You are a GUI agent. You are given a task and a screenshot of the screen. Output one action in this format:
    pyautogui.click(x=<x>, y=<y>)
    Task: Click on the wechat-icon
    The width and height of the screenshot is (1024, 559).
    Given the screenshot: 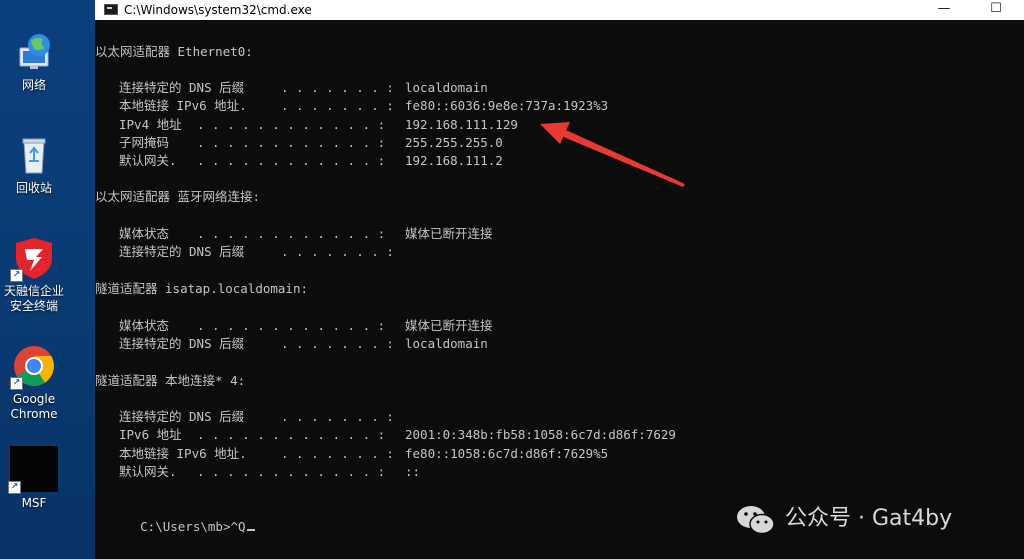 What is the action you would take?
    pyautogui.click(x=756, y=520)
    